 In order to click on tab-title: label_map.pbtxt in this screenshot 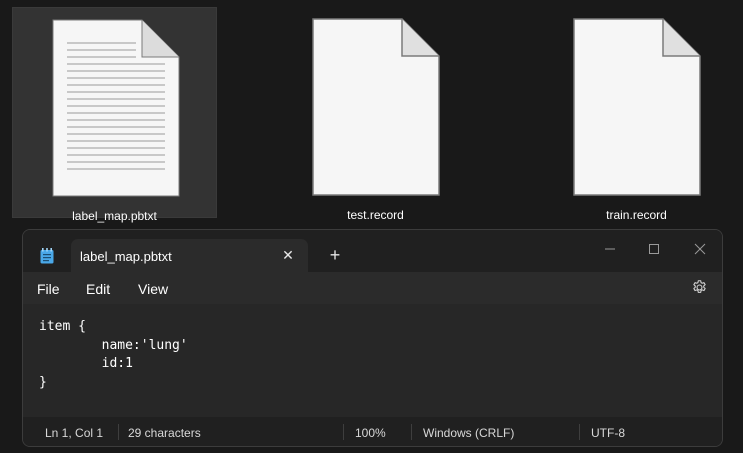, I will do `click(126, 256)`.